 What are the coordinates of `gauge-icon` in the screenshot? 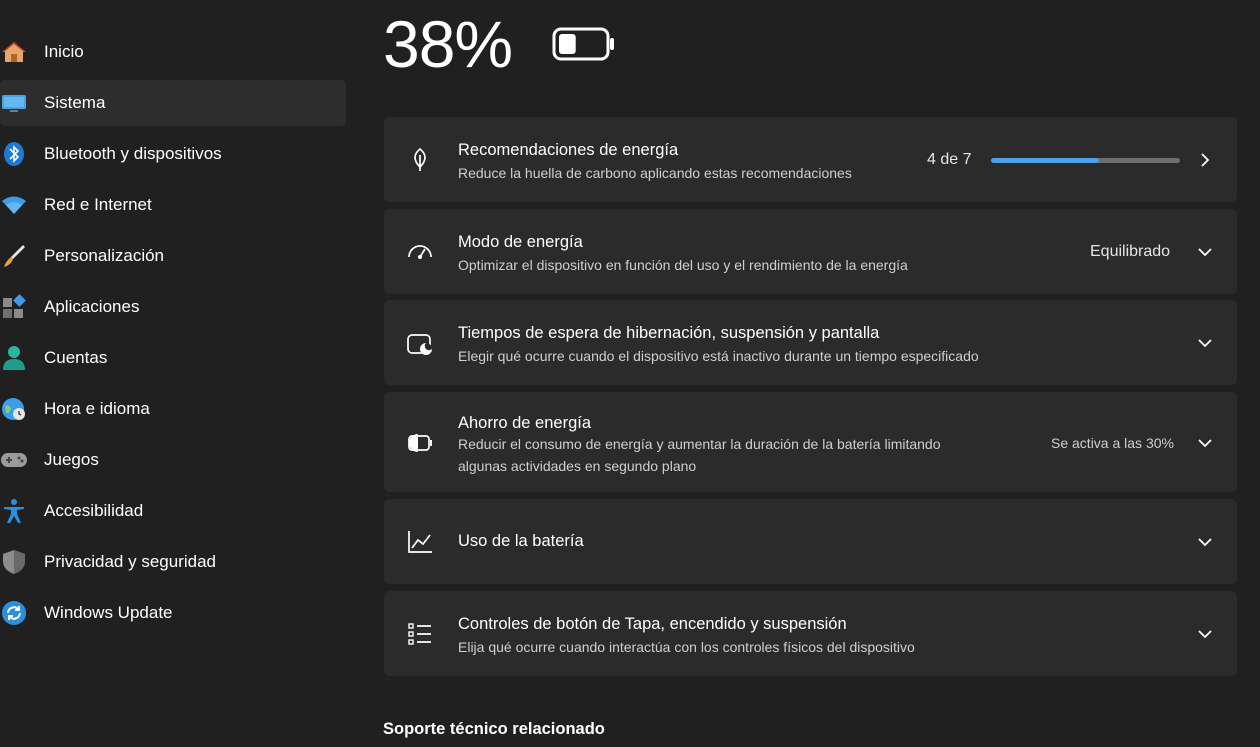 It's located at (420, 252).